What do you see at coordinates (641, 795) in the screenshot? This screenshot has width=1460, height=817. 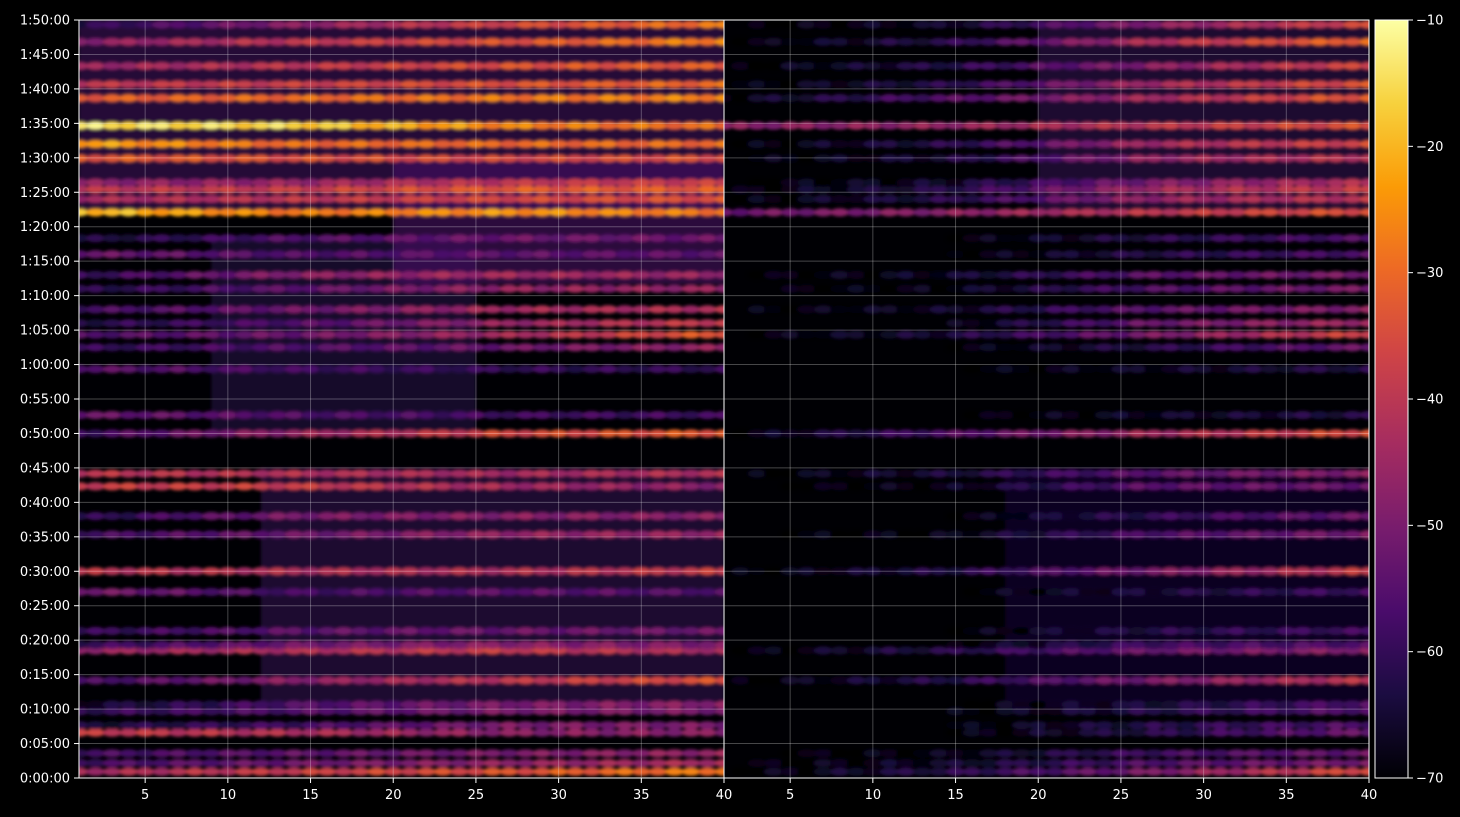 I see `x-tick-label: 35` at bounding box center [641, 795].